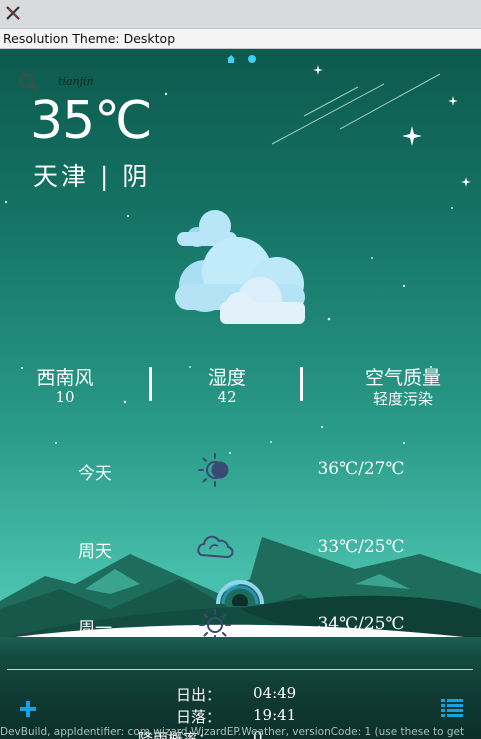  What do you see at coordinates (76, 81) in the screenshot?
I see `city-name: tianjin` at bounding box center [76, 81].